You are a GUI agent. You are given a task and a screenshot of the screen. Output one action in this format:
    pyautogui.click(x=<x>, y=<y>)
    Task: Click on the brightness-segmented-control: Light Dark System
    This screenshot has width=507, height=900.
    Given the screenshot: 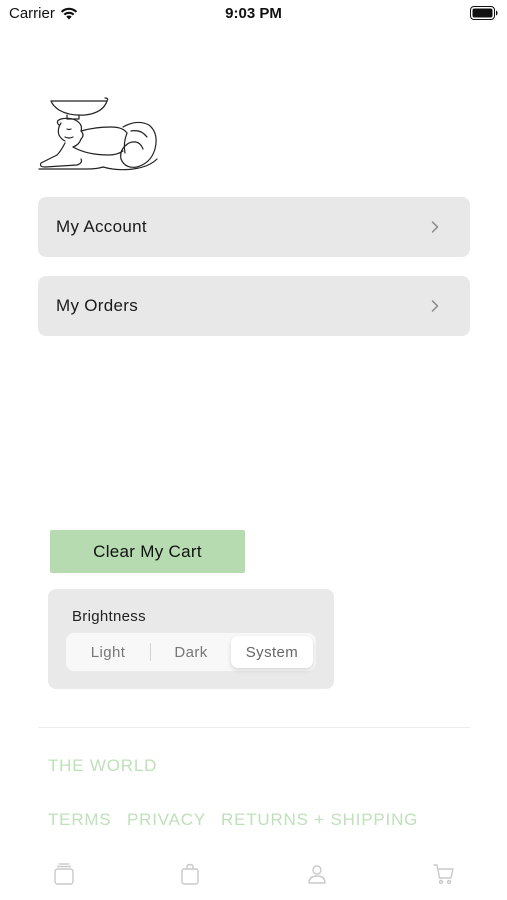 What is the action you would take?
    pyautogui.click(x=191, y=652)
    